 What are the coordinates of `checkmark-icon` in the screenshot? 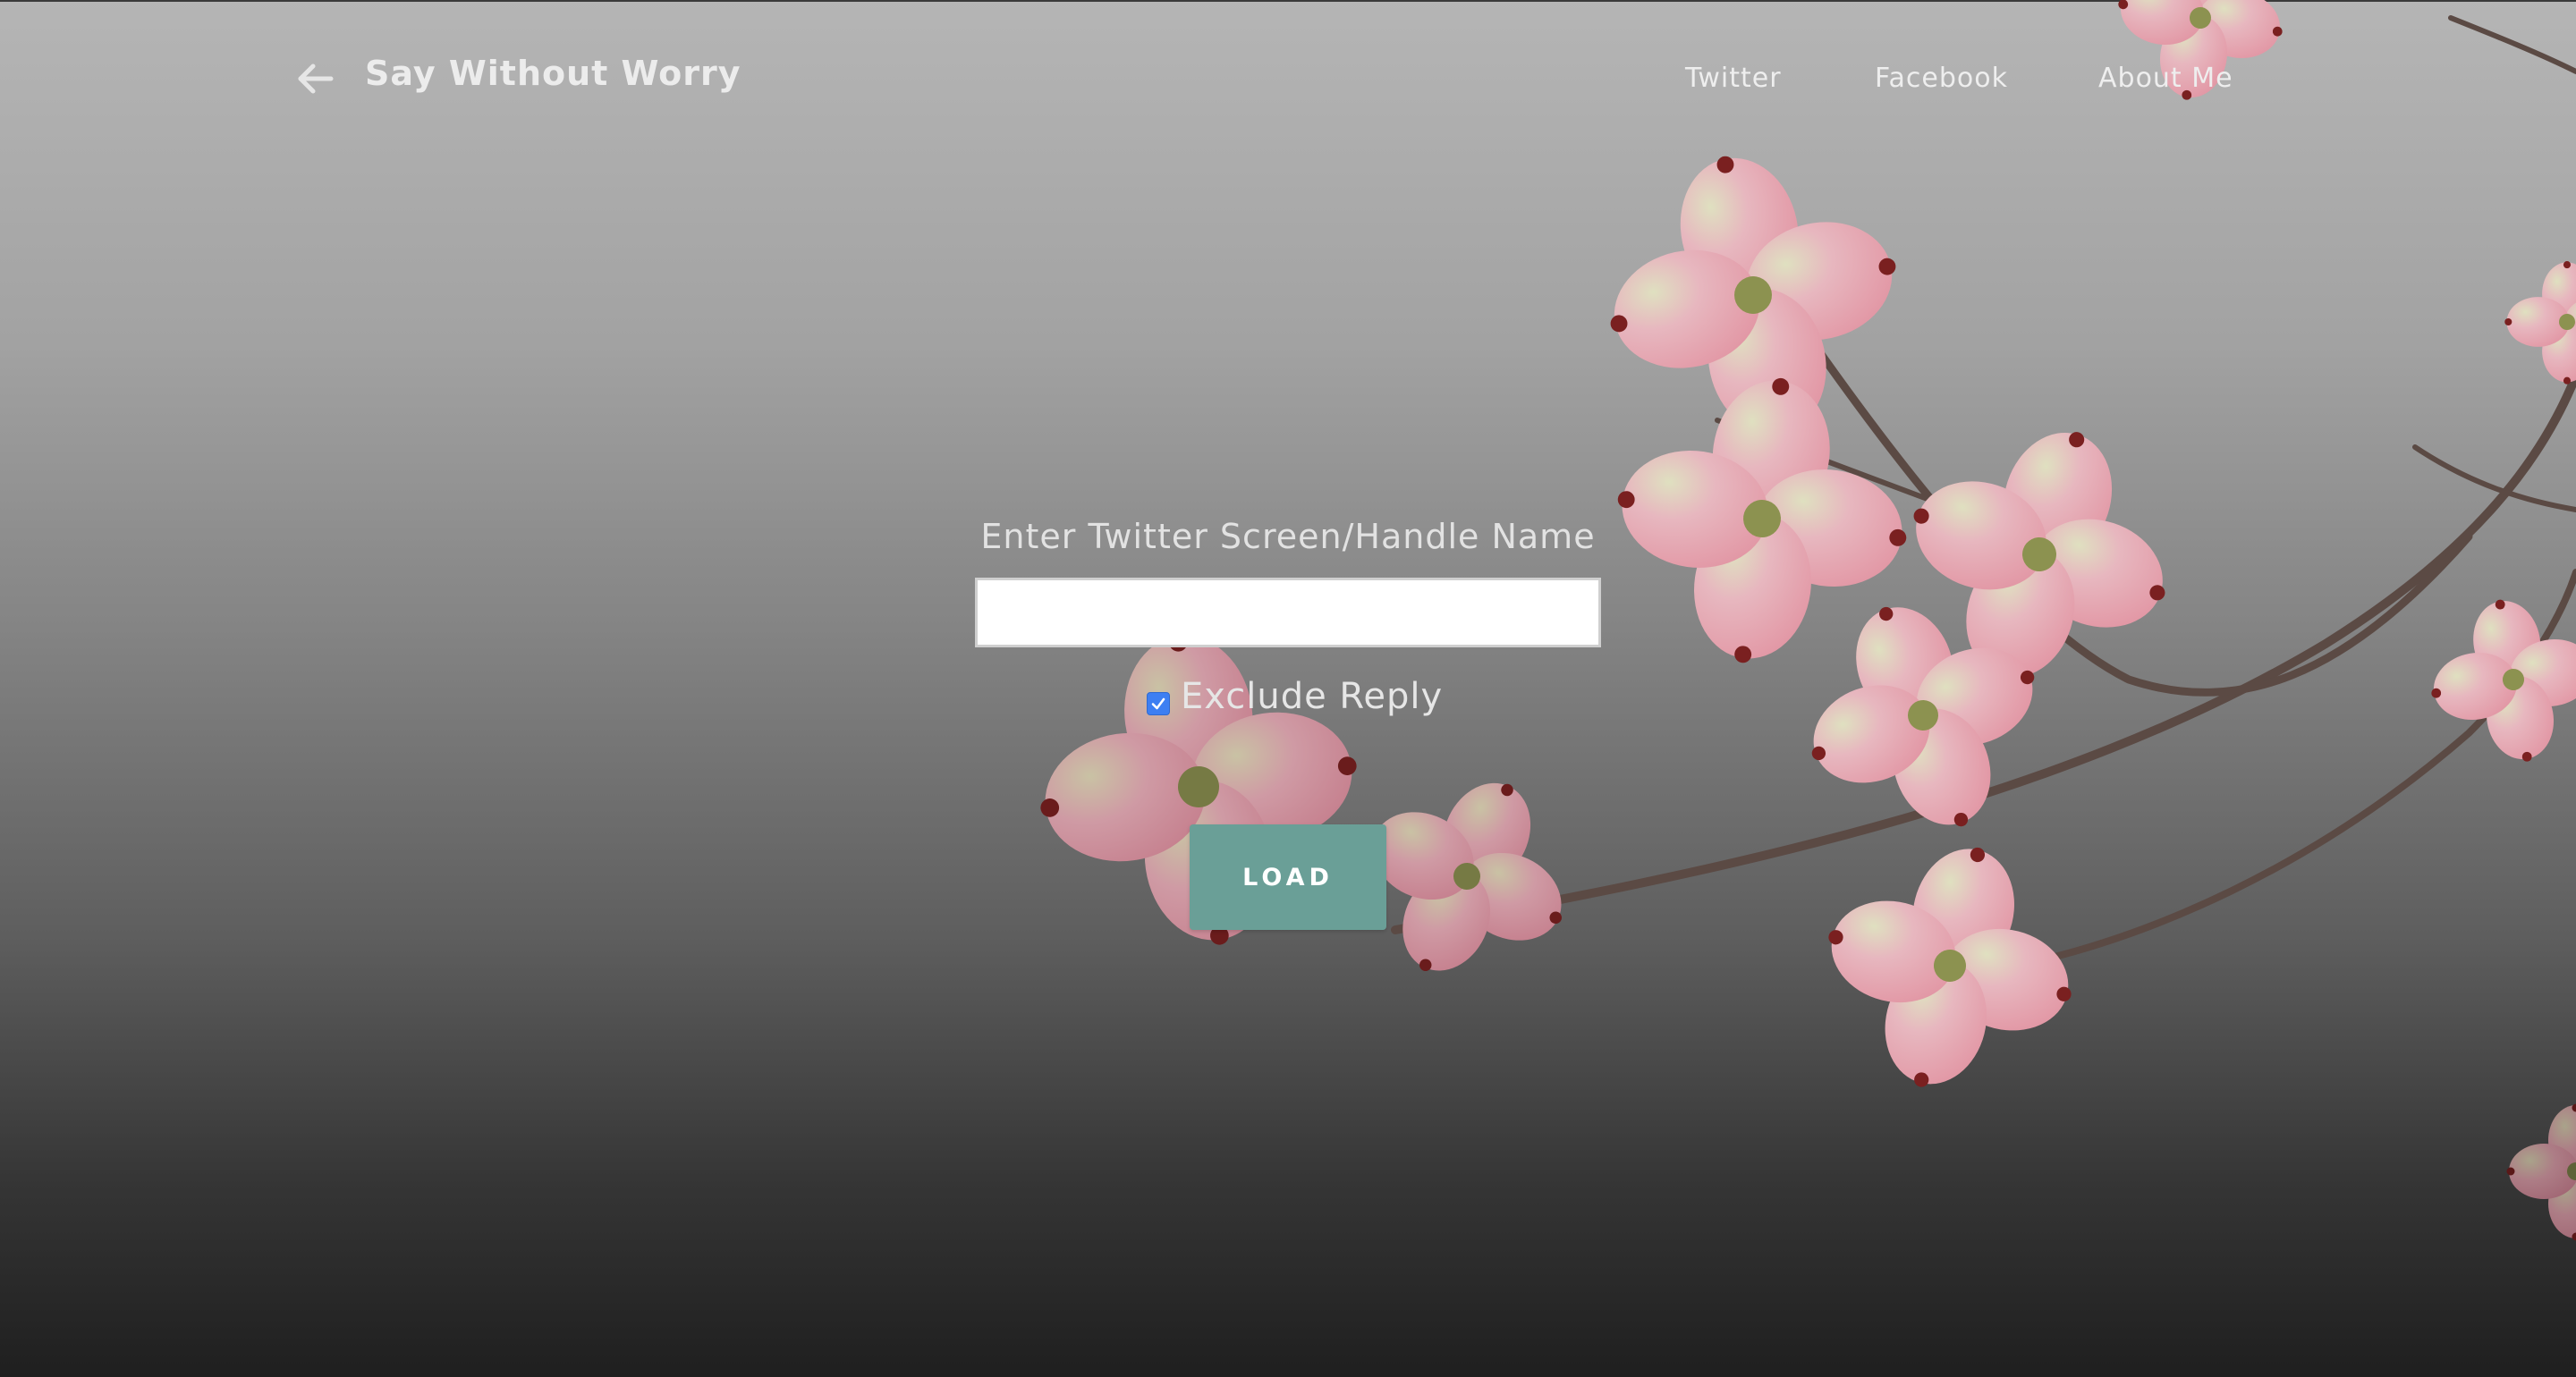 It's located at (1158, 703).